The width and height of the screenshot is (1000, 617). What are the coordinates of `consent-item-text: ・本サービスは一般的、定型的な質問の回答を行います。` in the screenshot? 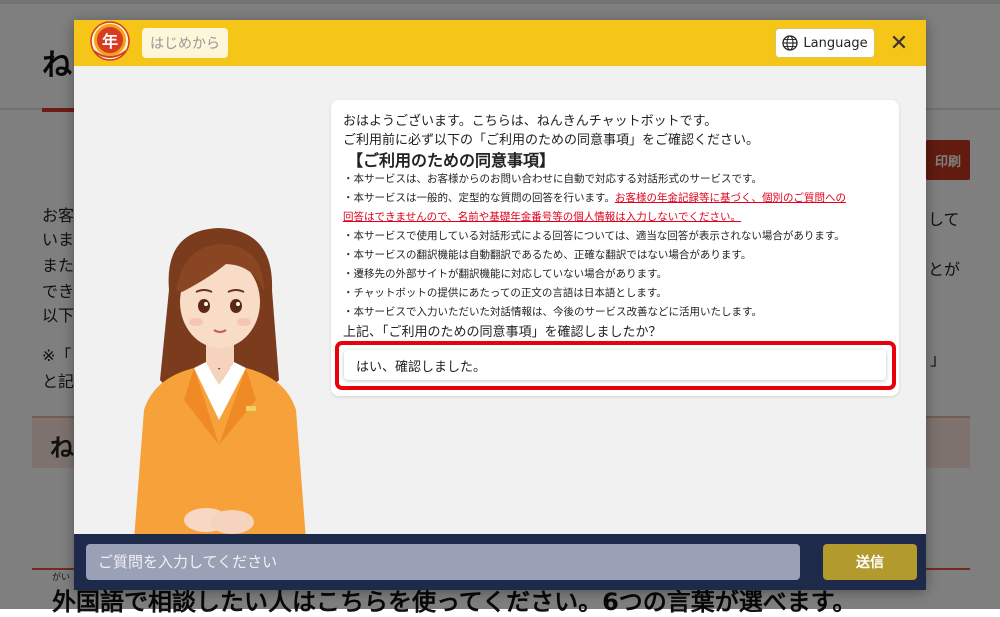 It's located at (479, 198).